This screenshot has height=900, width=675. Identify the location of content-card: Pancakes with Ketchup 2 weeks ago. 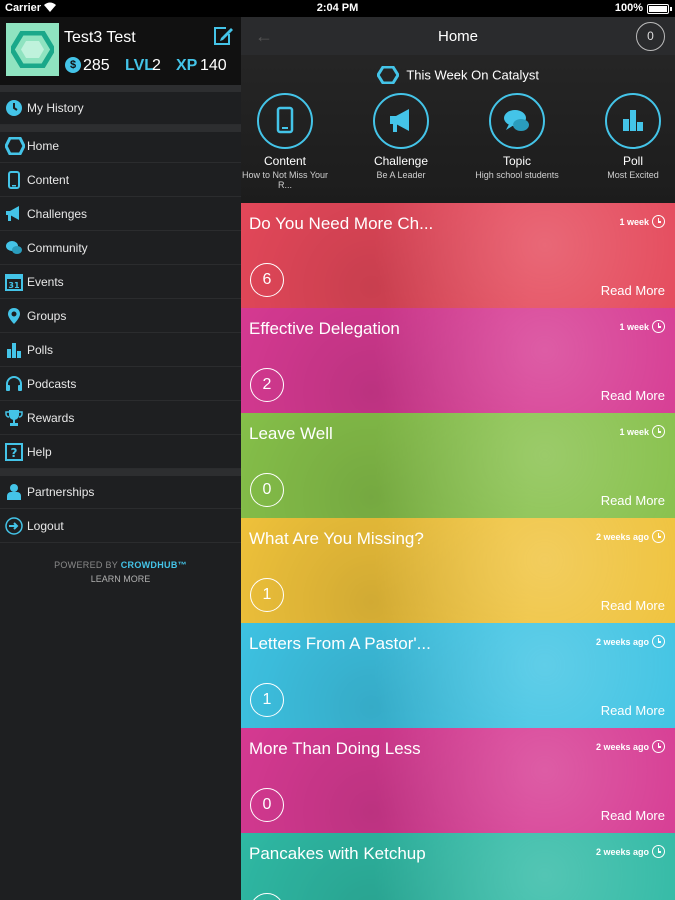
(458, 866).